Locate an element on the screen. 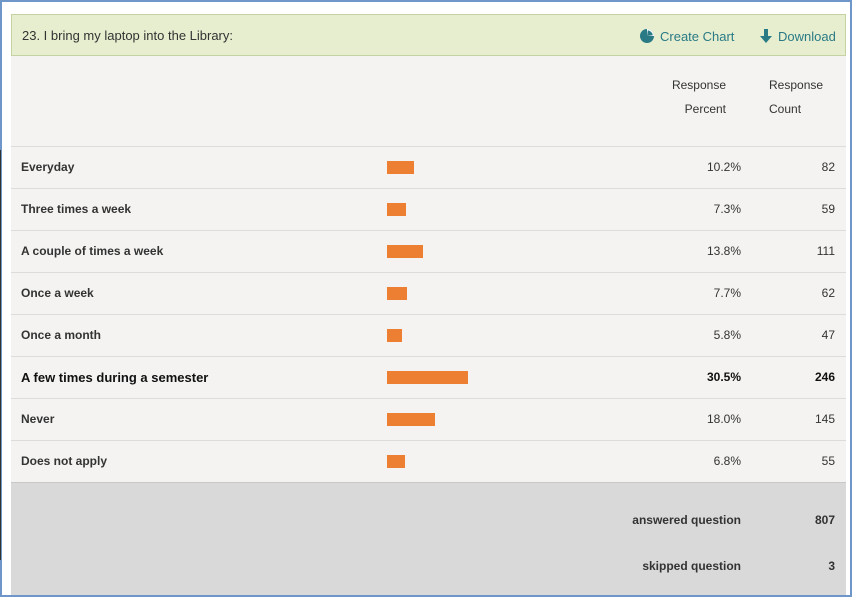 This screenshot has height=597, width=852. response-percent: 5.8% is located at coordinates (727, 335).